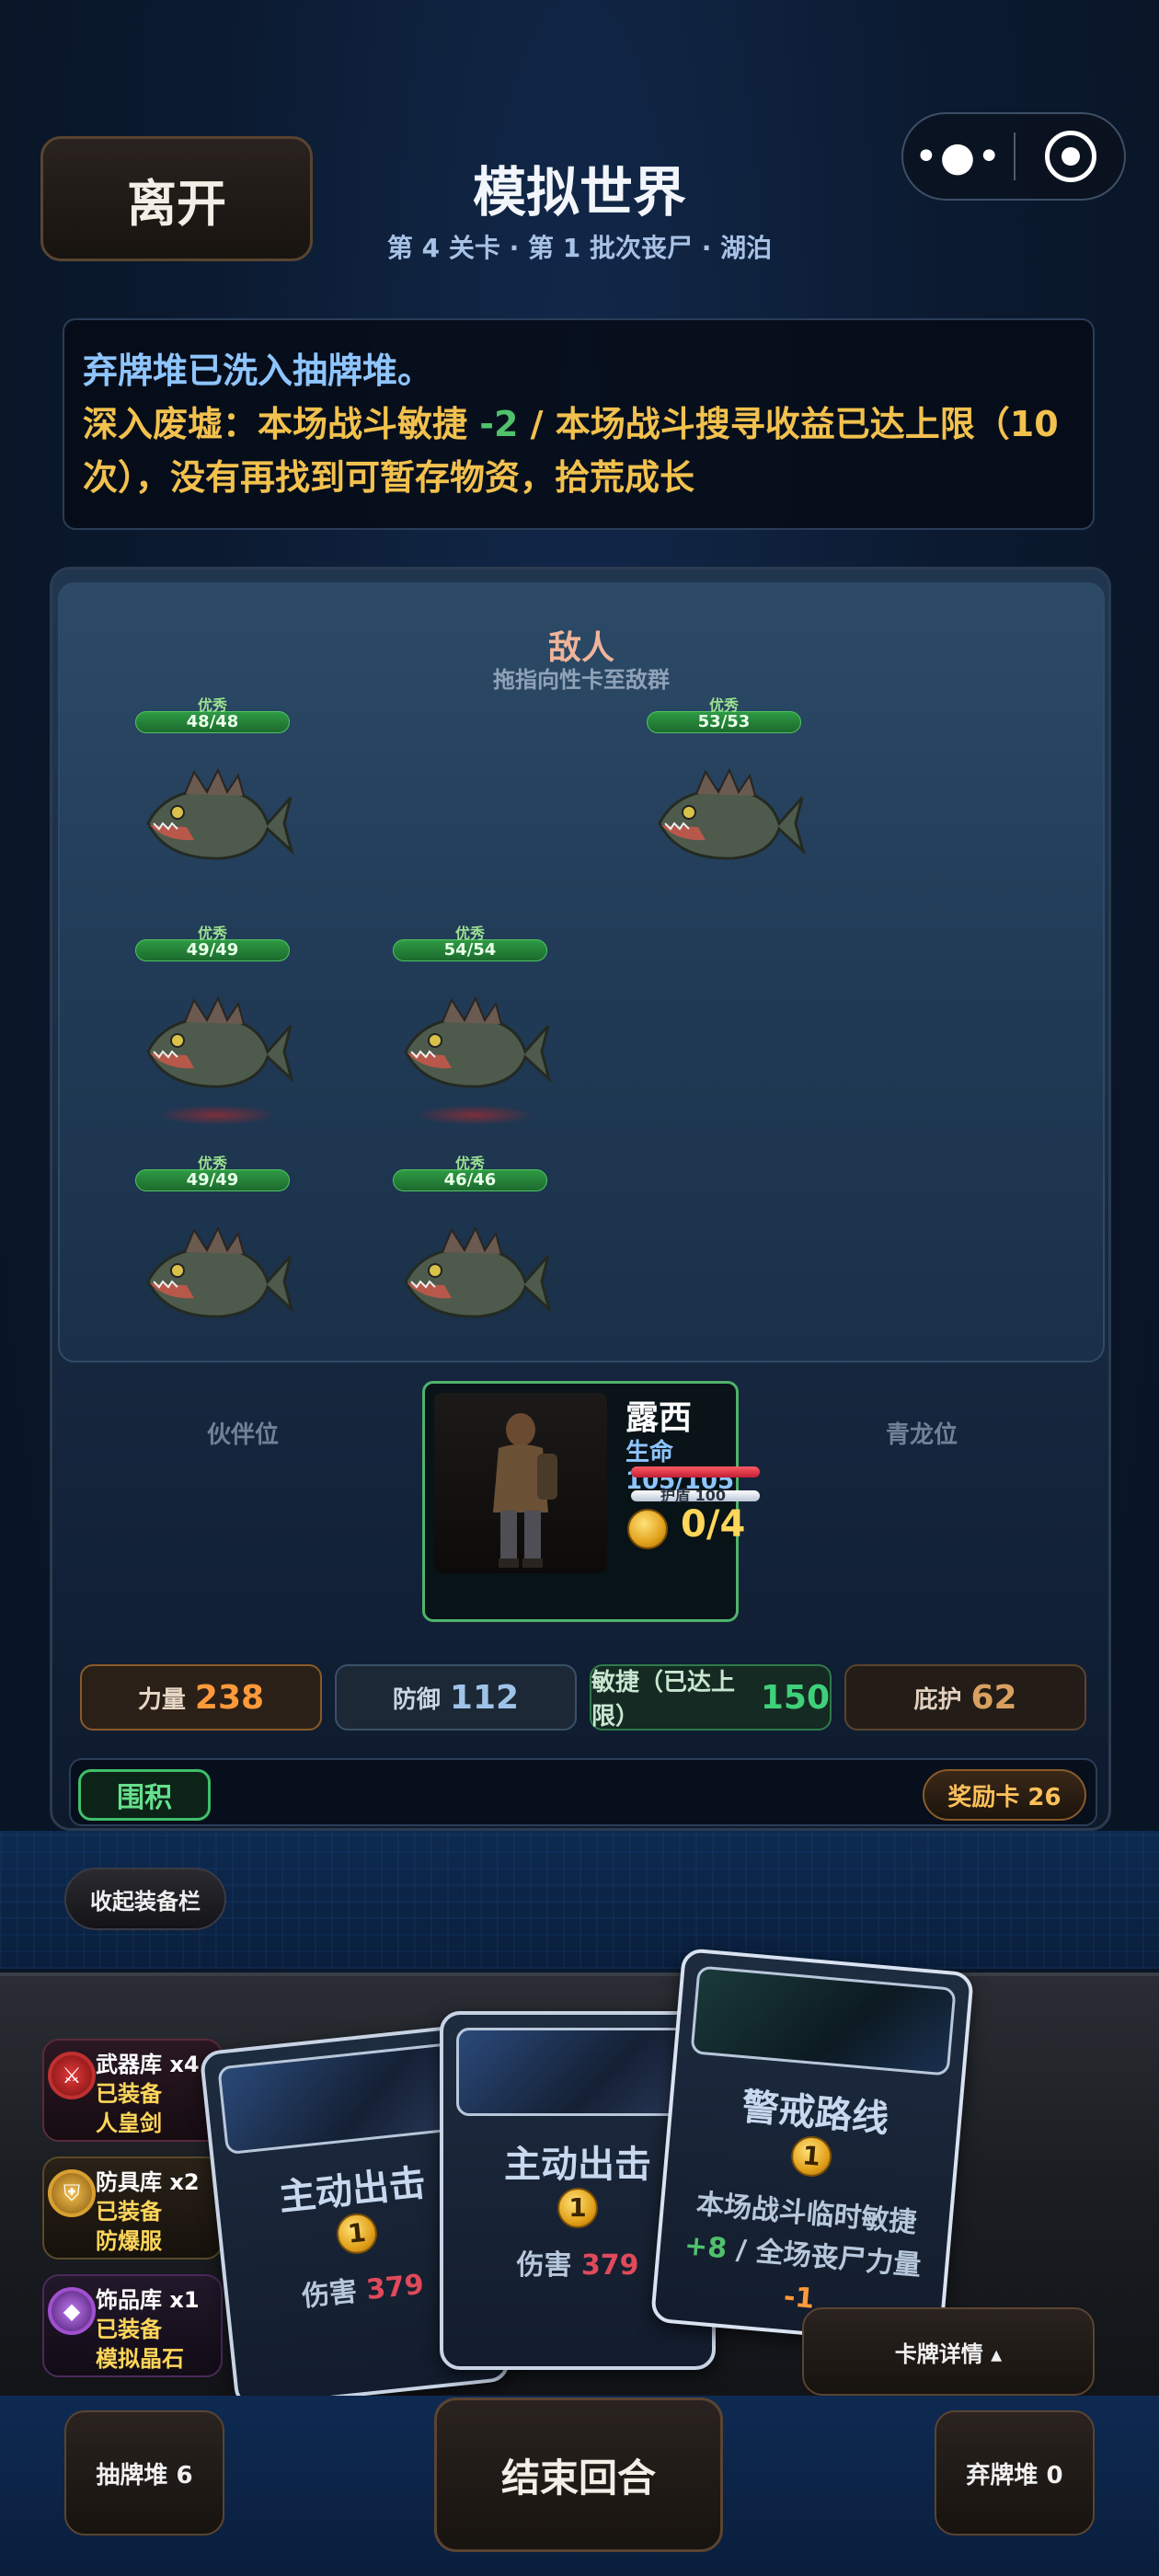  What do you see at coordinates (583, 1792) in the screenshot?
I see `battle-bottom-strip: 围积 奖励卡 26` at bounding box center [583, 1792].